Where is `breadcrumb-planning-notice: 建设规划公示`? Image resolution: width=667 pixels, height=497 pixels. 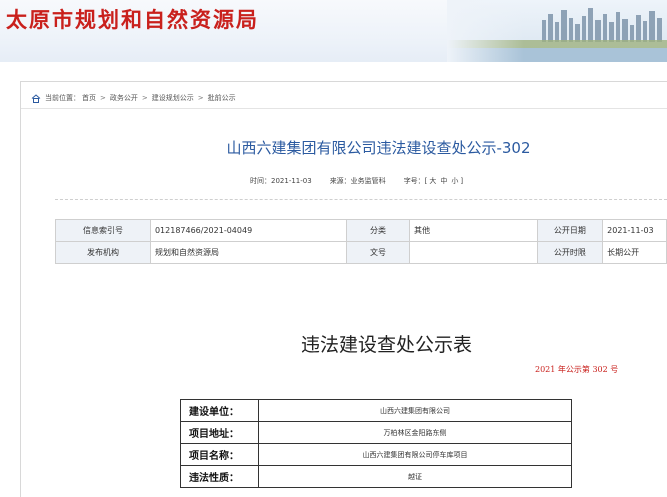 breadcrumb-planning-notice: 建设规划公示 is located at coordinates (173, 98).